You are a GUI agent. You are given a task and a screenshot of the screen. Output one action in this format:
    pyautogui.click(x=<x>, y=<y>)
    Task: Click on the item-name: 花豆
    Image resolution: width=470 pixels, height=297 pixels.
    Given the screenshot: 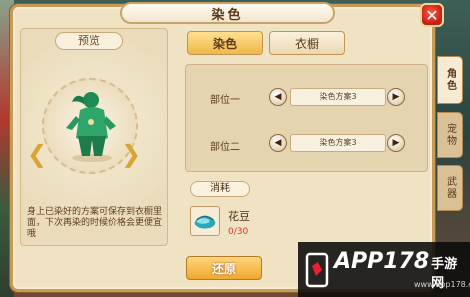 What is the action you would take?
    pyautogui.click(x=239, y=216)
    